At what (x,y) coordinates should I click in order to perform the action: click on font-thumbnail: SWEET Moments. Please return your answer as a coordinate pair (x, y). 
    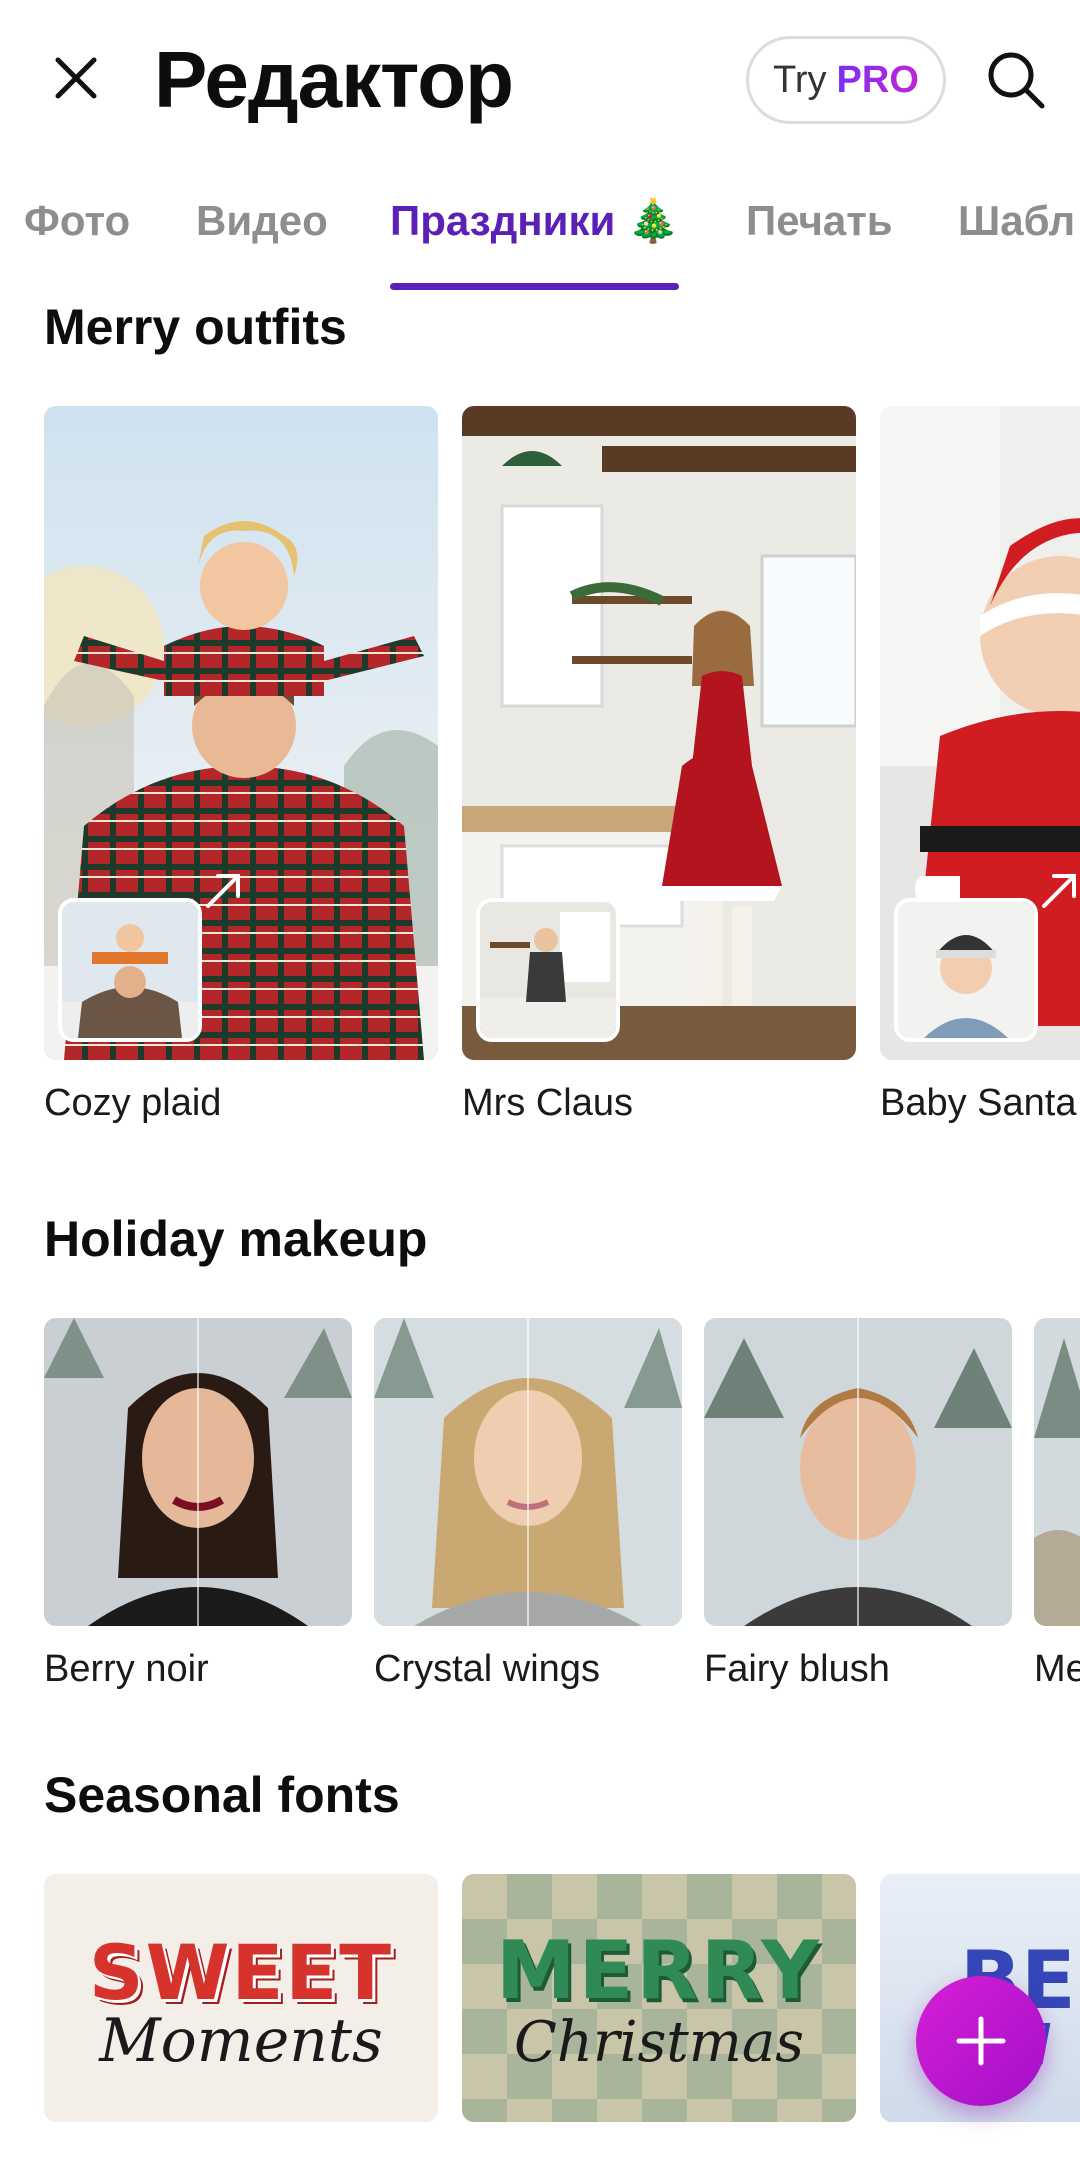
    Looking at the image, I should click on (241, 1998).